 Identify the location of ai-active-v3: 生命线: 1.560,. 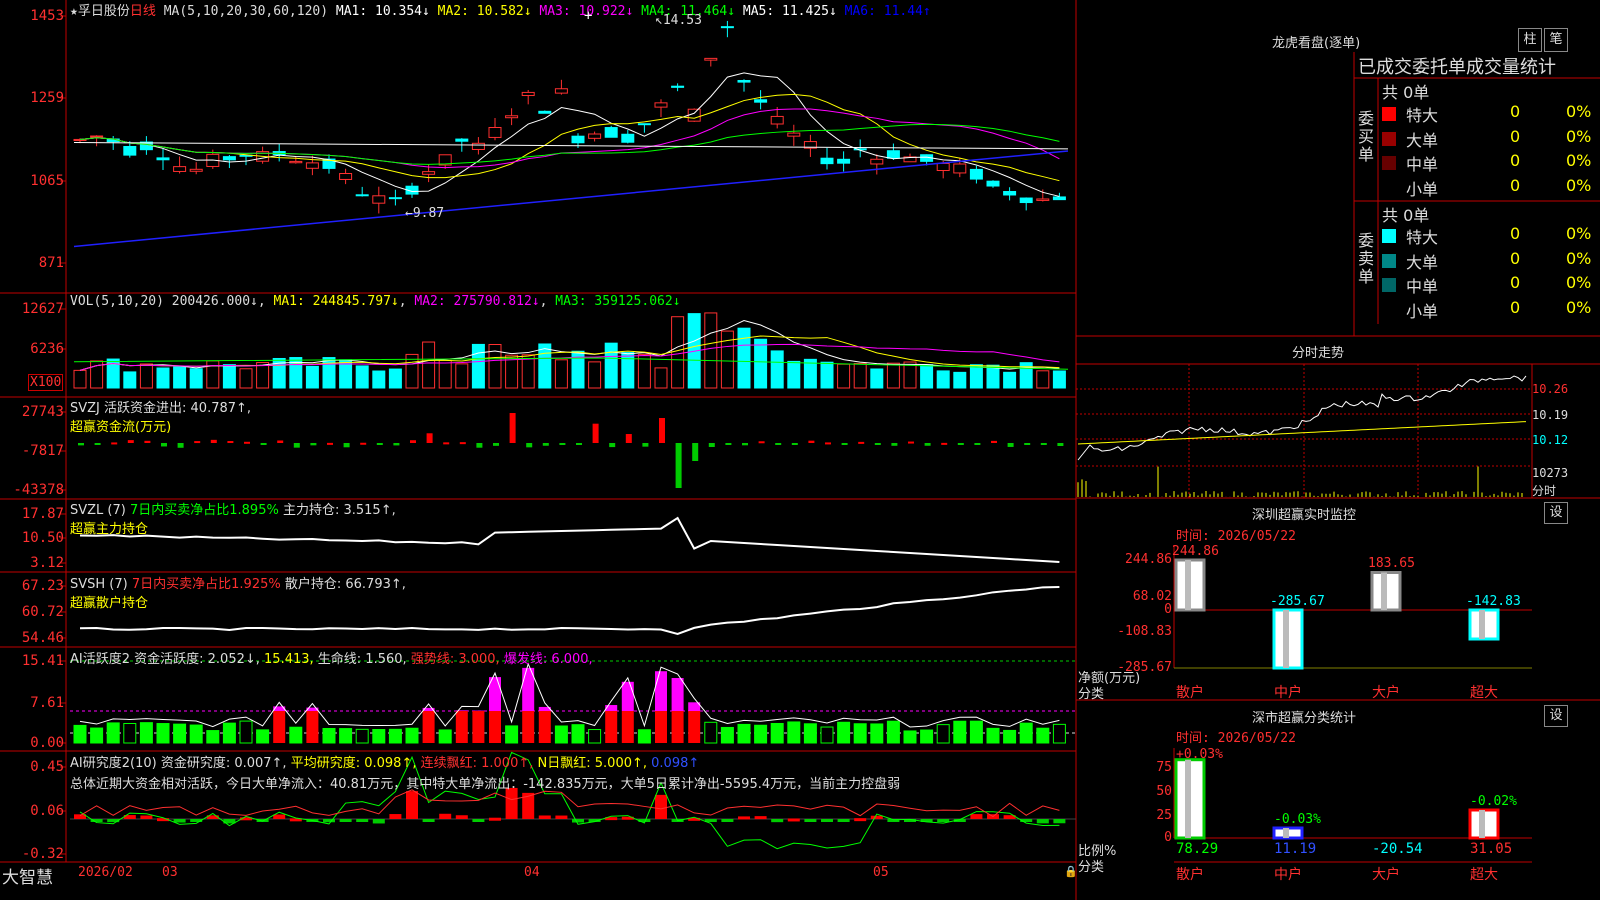
(362, 659).